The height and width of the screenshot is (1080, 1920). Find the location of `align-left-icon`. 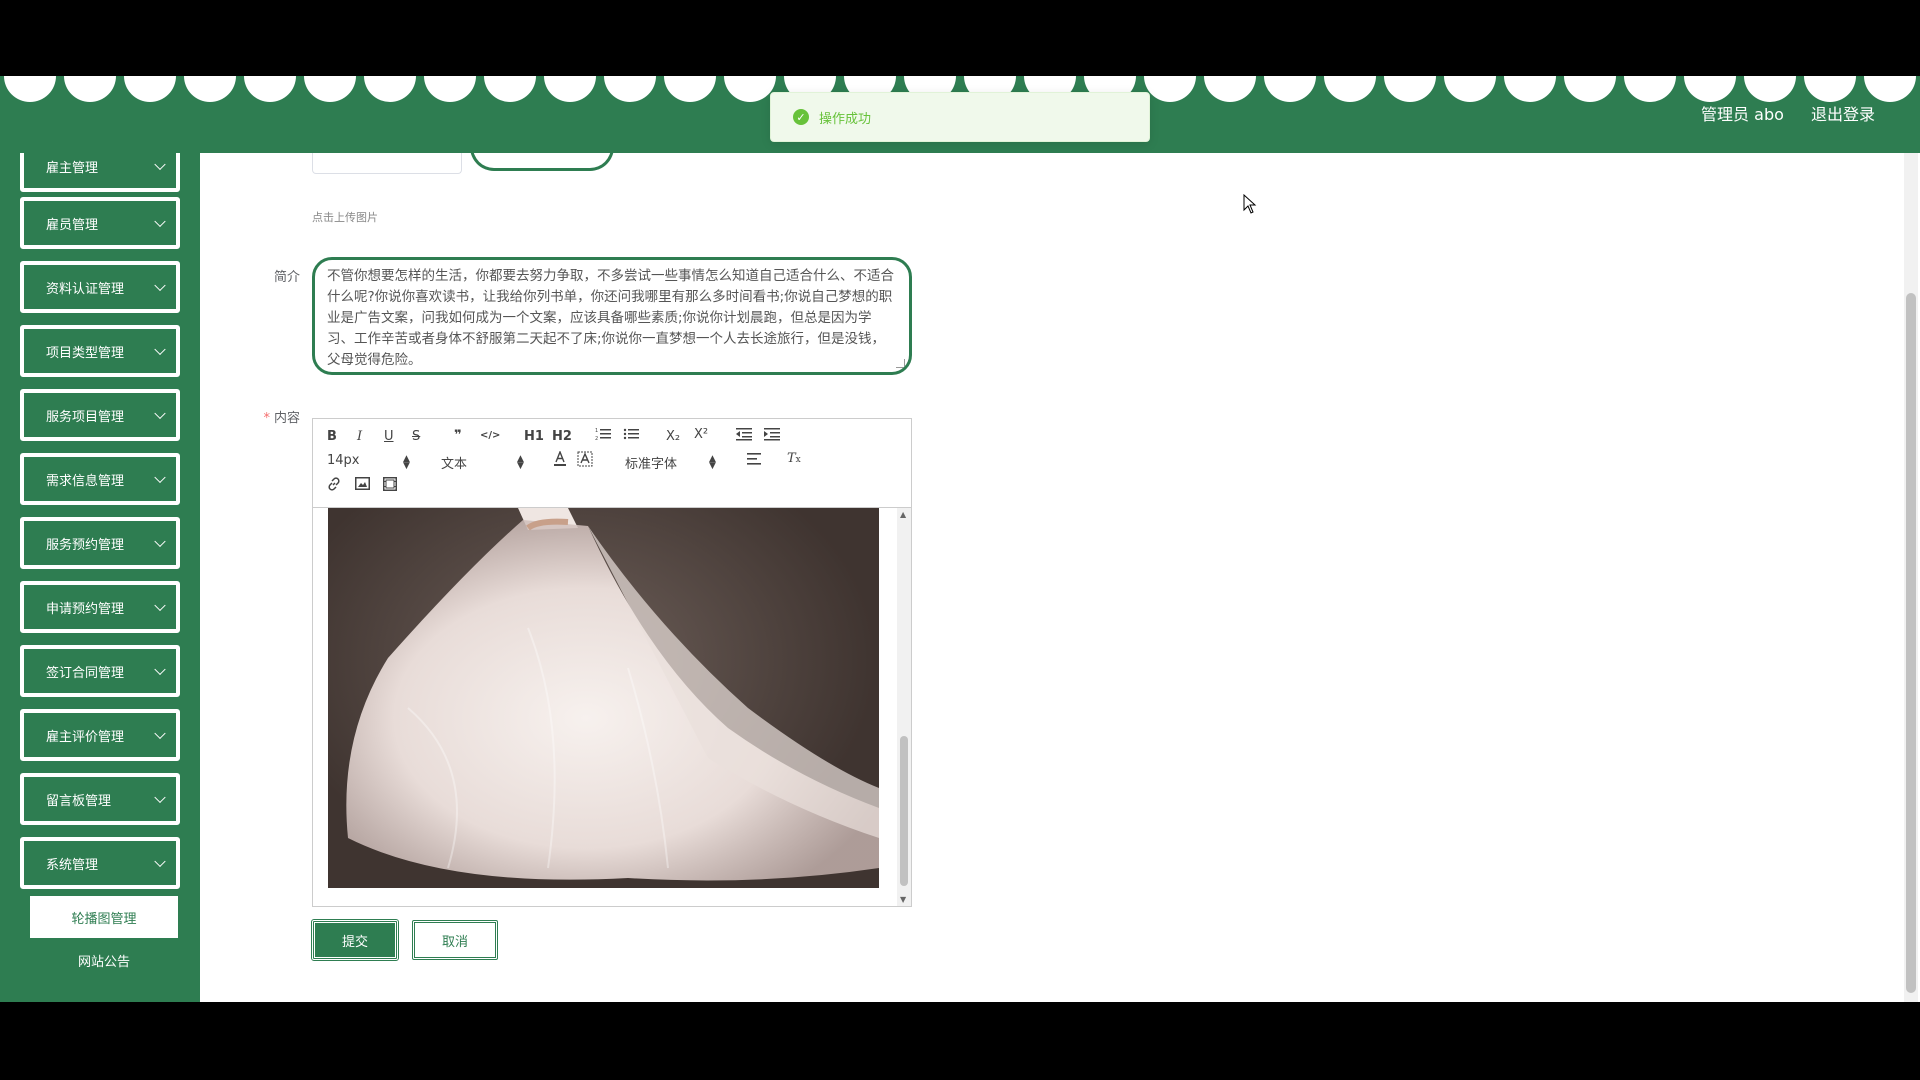

align-left-icon is located at coordinates (754, 461).